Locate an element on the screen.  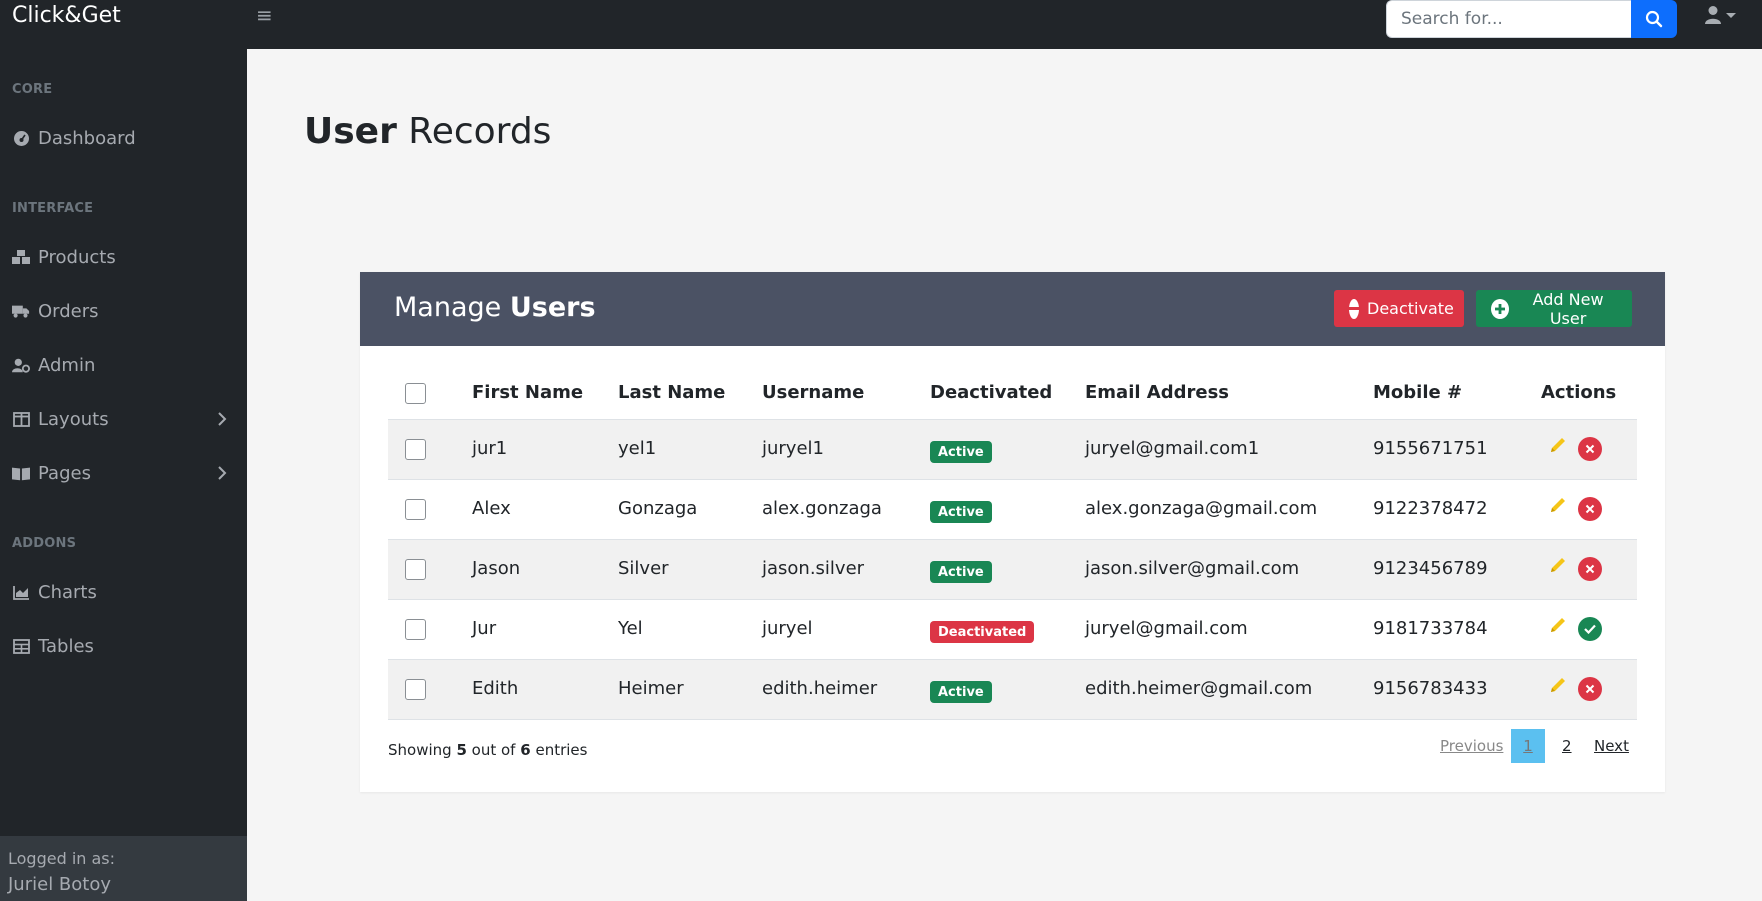
cell-first-name: Jur is located at coordinates (484, 628).